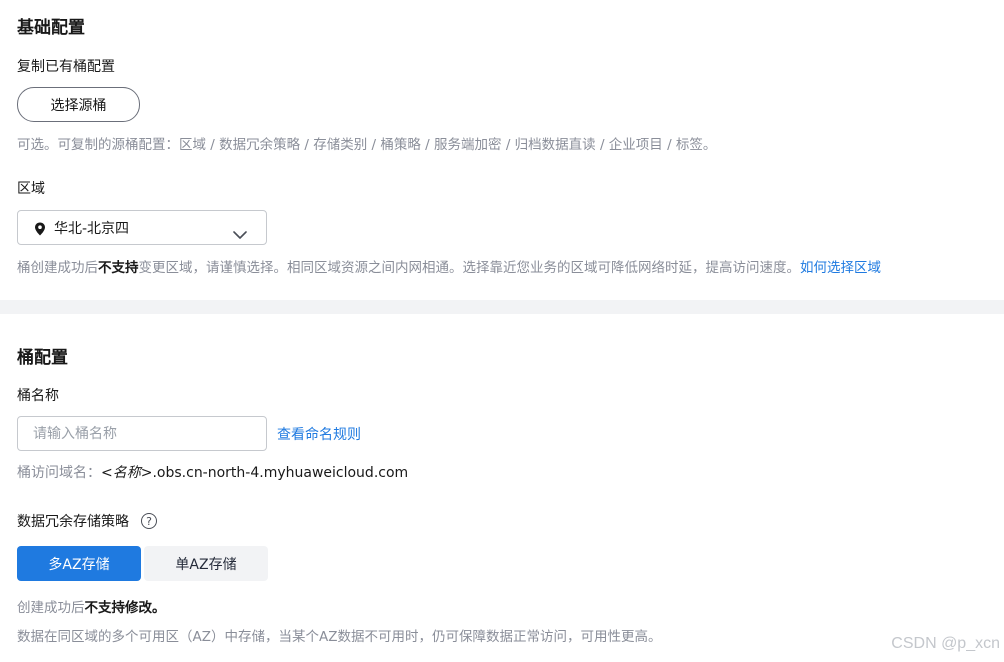 The image size is (1004, 662). Describe the element at coordinates (280, 473) in the screenshot. I see `bucket-domain-suffix: .obs.cn-north-4.myhuaweicloud.com` at that location.